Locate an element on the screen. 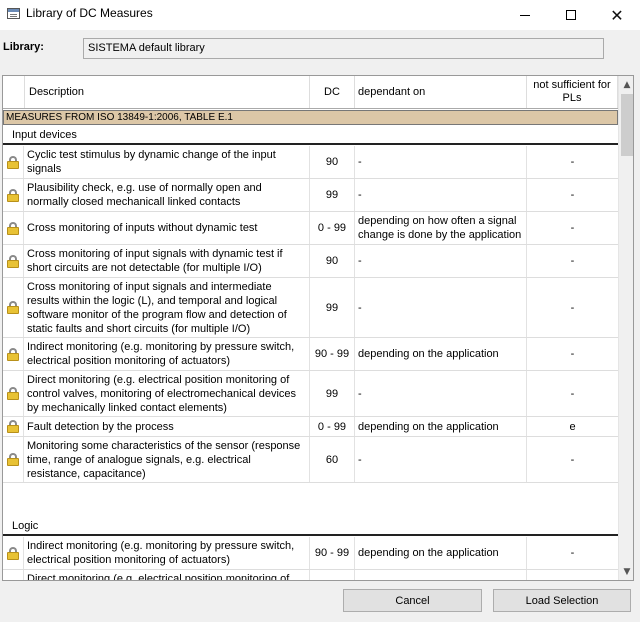  close-icon: ✕ is located at coordinates (617, 15).